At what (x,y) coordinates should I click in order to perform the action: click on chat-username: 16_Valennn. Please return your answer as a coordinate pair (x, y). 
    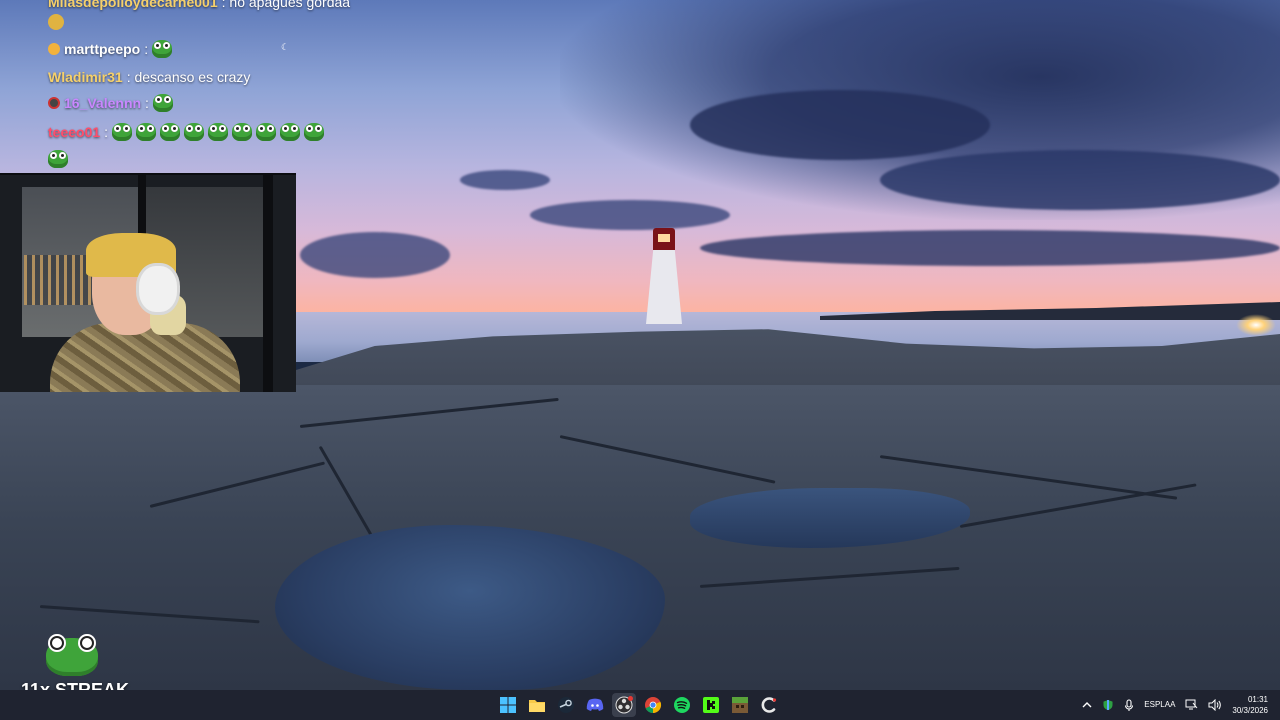
    Looking at the image, I should click on (103, 103).